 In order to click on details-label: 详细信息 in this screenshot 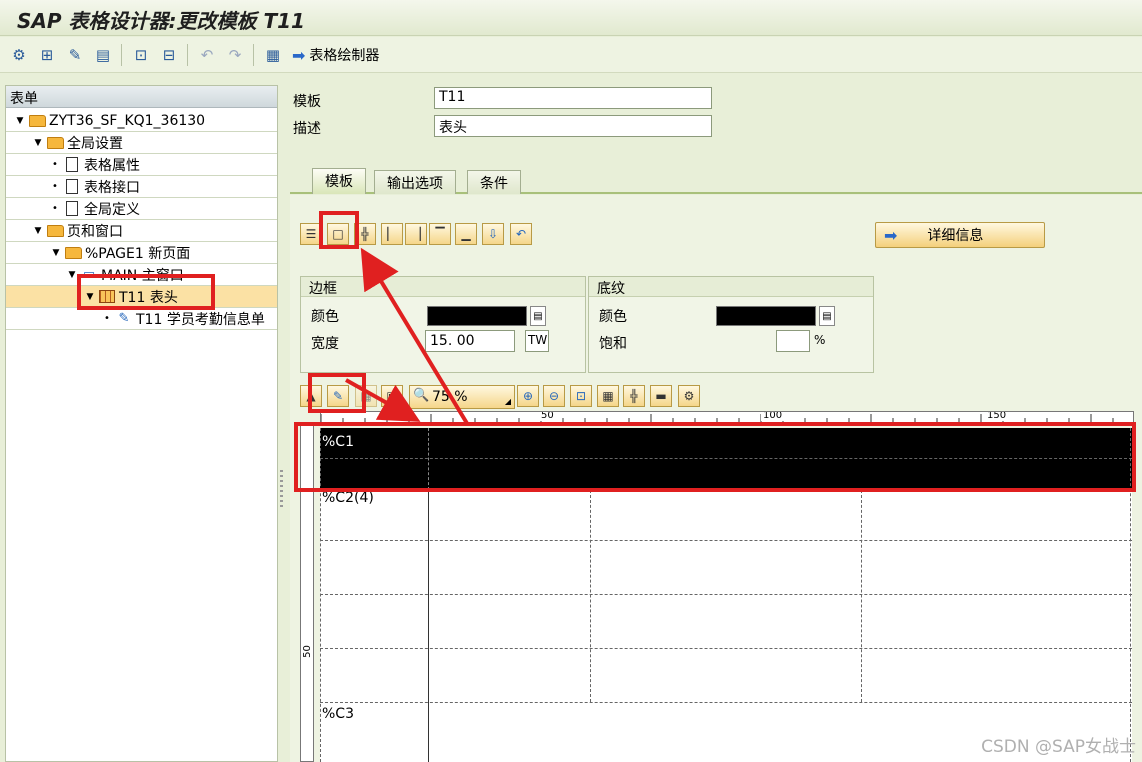, I will do `click(955, 236)`.